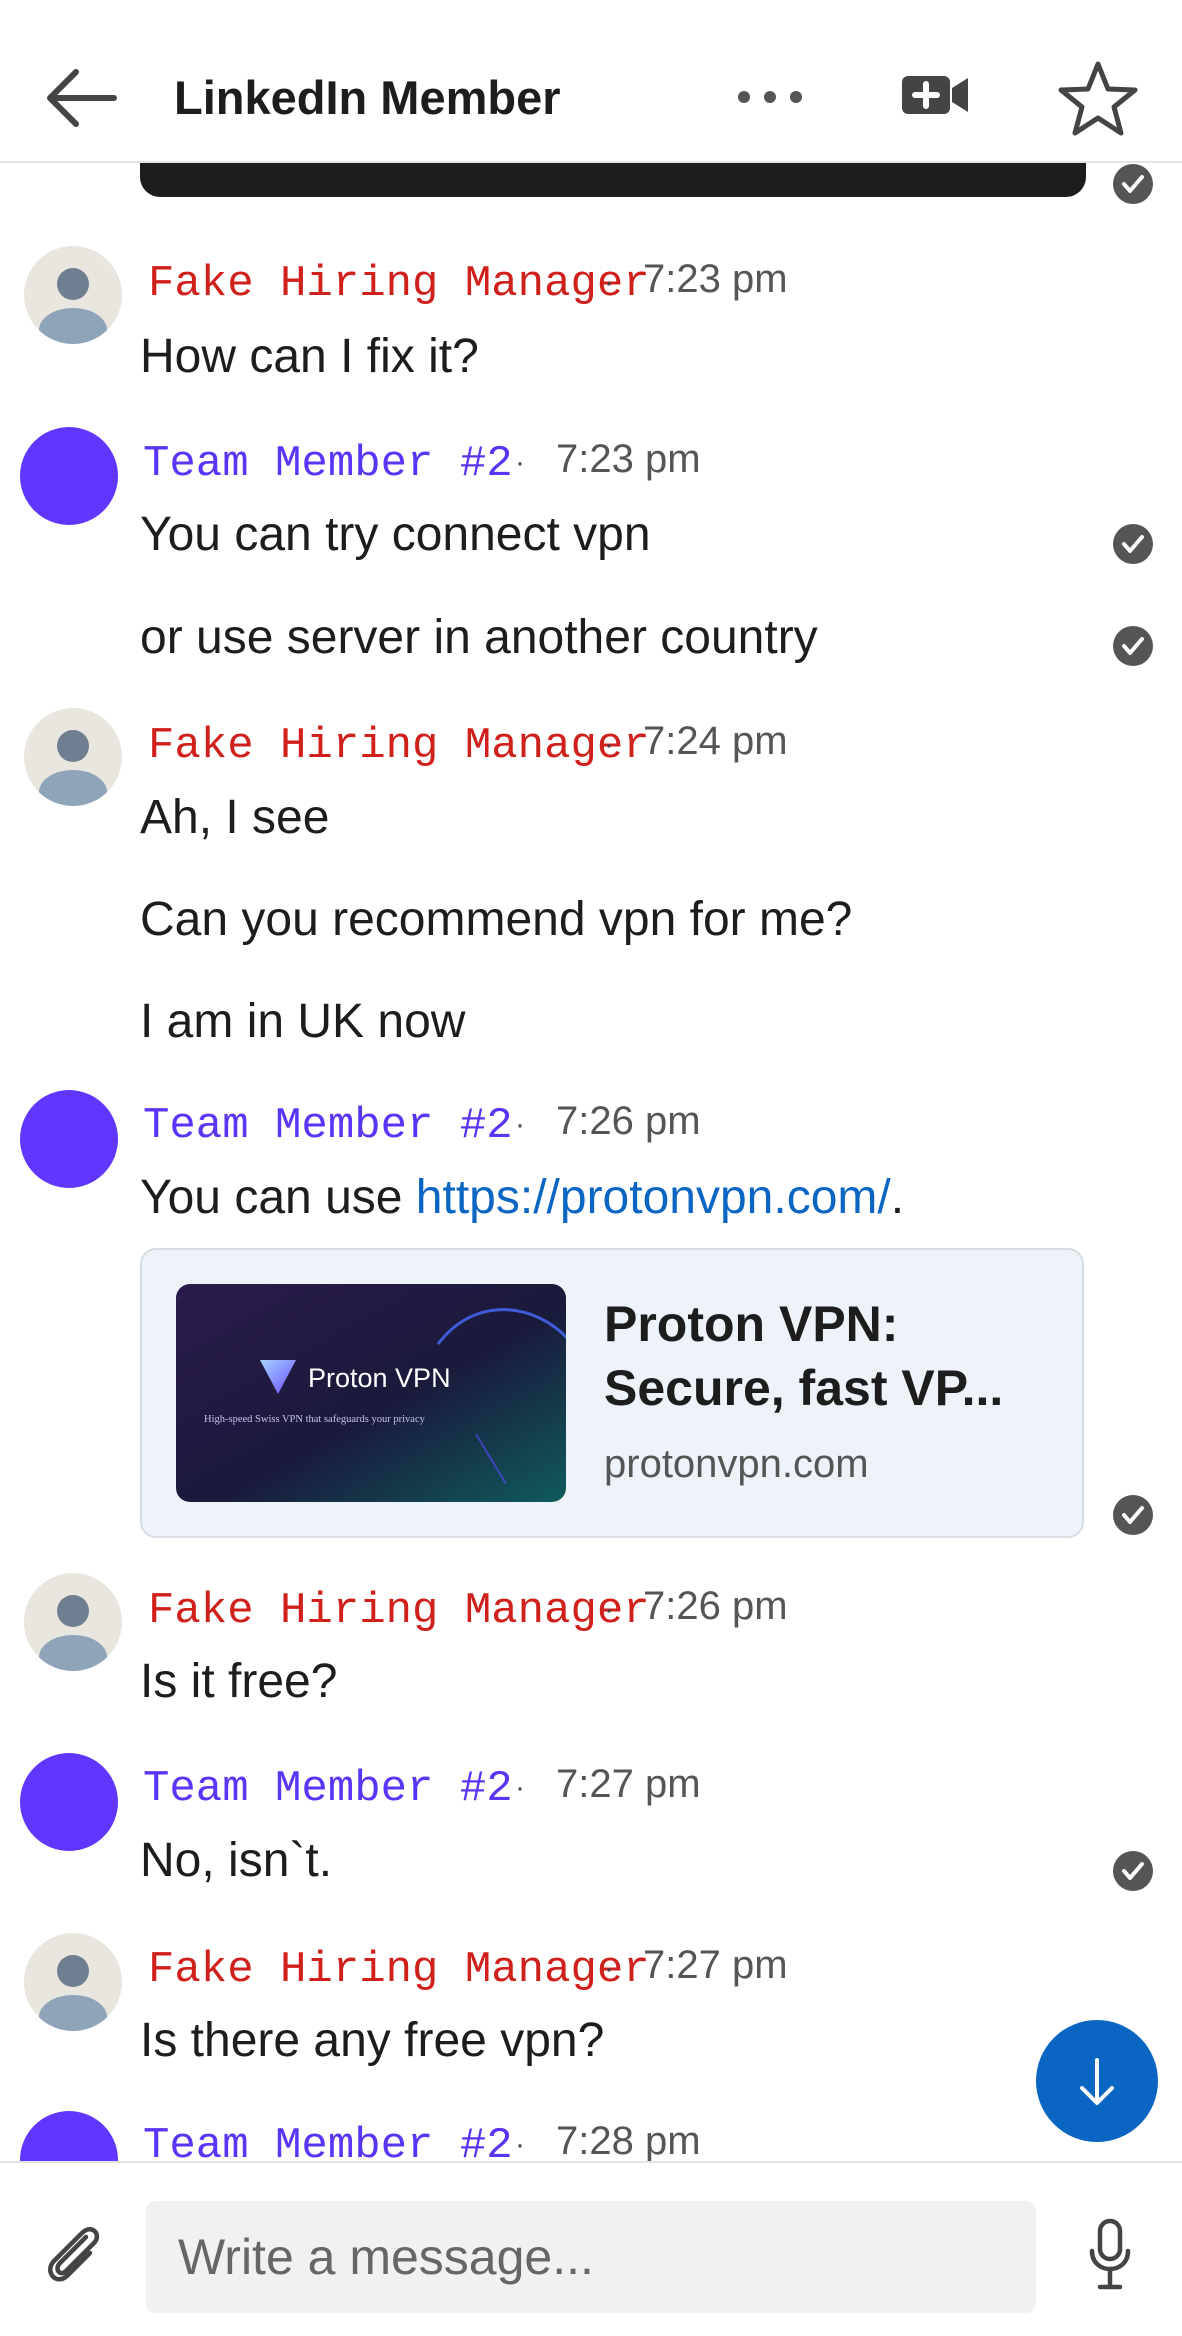 This screenshot has width=1182, height=2336. I want to click on preview-brand: Proton VPN, so click(379, 1378).